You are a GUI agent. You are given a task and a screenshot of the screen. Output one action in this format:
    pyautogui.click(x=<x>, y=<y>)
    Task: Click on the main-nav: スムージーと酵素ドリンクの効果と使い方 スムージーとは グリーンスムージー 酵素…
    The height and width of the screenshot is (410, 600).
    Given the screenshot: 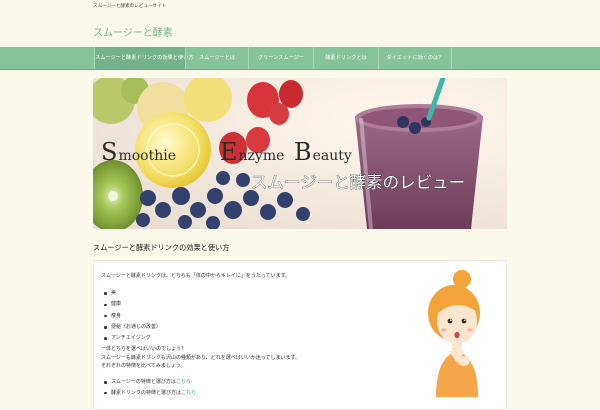 What is the action you would take?
    pyautogui.click(x=300, y=58)
    